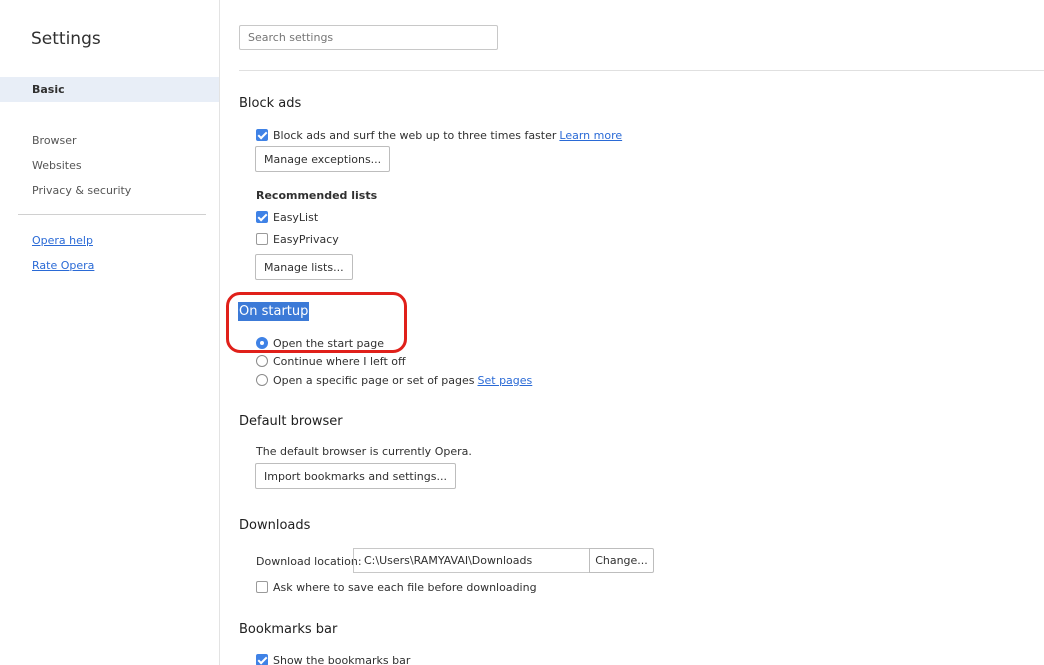 The image size is (1044, 665). Describe the element at coordinates (66, 39) in the screenshot. I see `sidebar-title: Settings` at that location.